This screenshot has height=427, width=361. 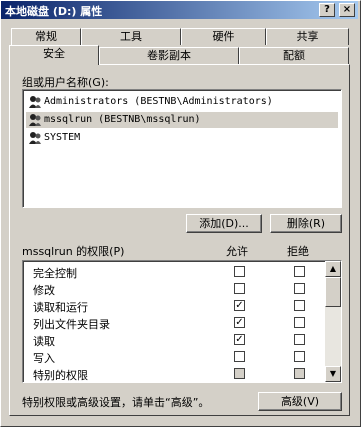 What do you see at coordinates (122, 119) in the screenshot?
I see `user-name: mssqlrun (BESTNB\mssqlrun)` at bounding box center [122, 119].